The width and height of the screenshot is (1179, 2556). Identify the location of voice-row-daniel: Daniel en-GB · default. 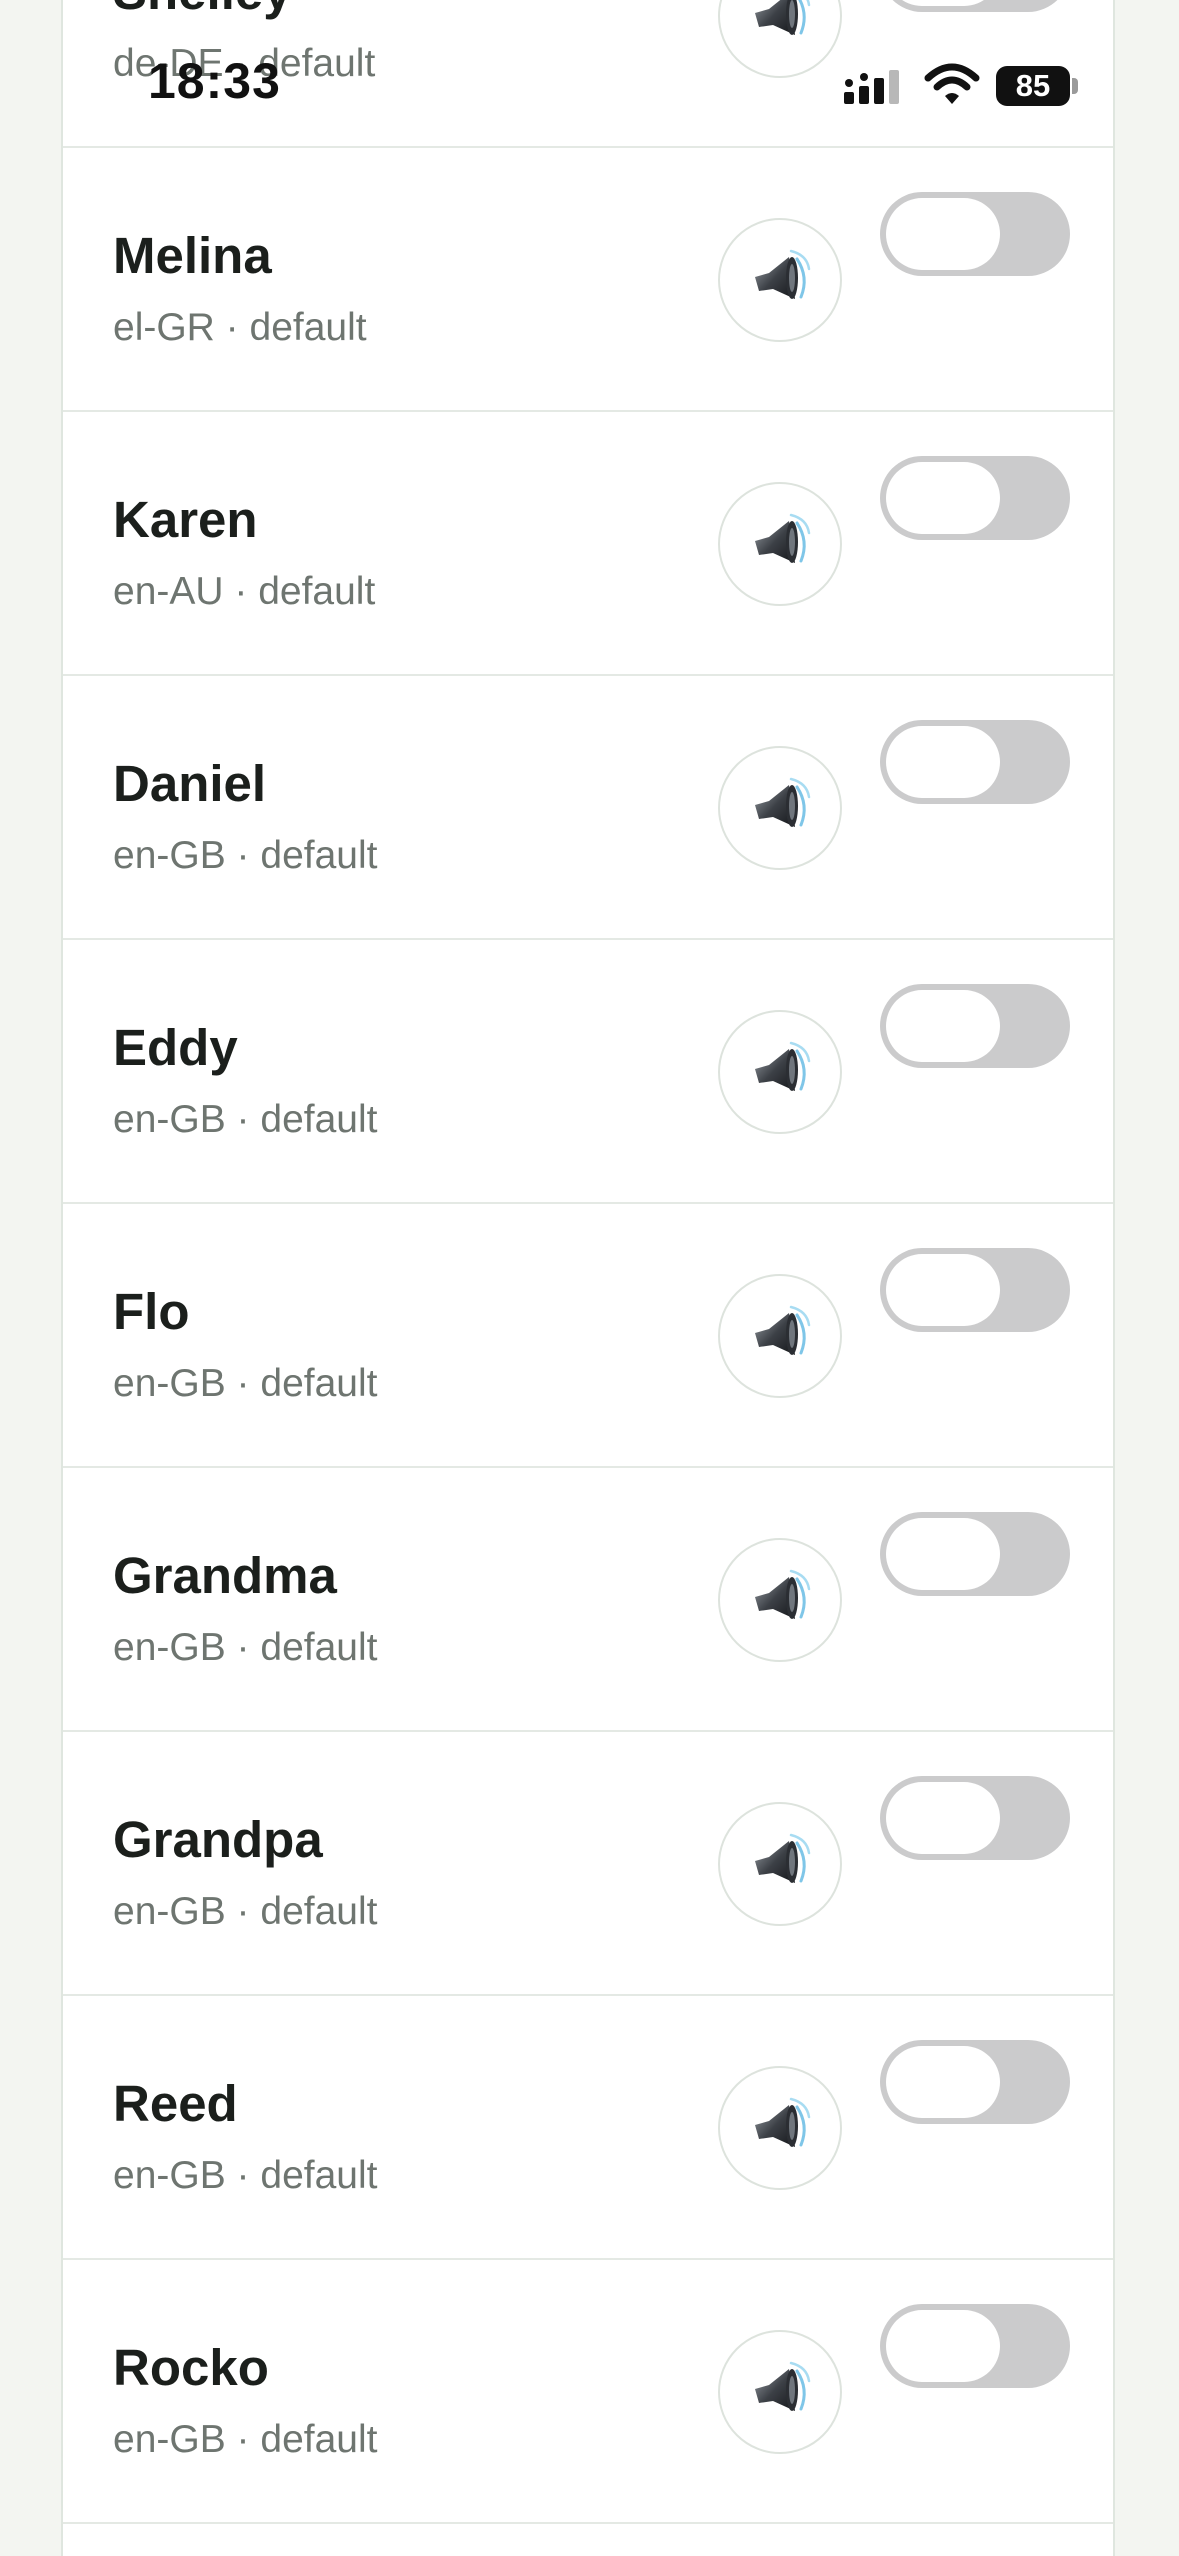
(588, 808).